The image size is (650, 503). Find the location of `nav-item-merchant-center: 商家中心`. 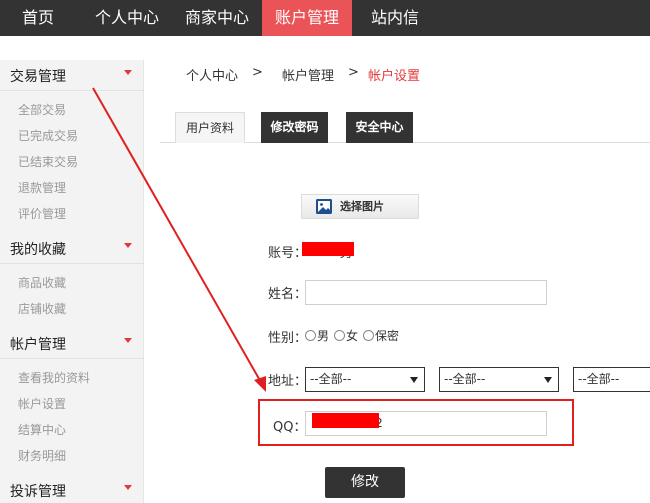

nav-item-merchant-center: 商家中心 is located at coordinates (217, 18).